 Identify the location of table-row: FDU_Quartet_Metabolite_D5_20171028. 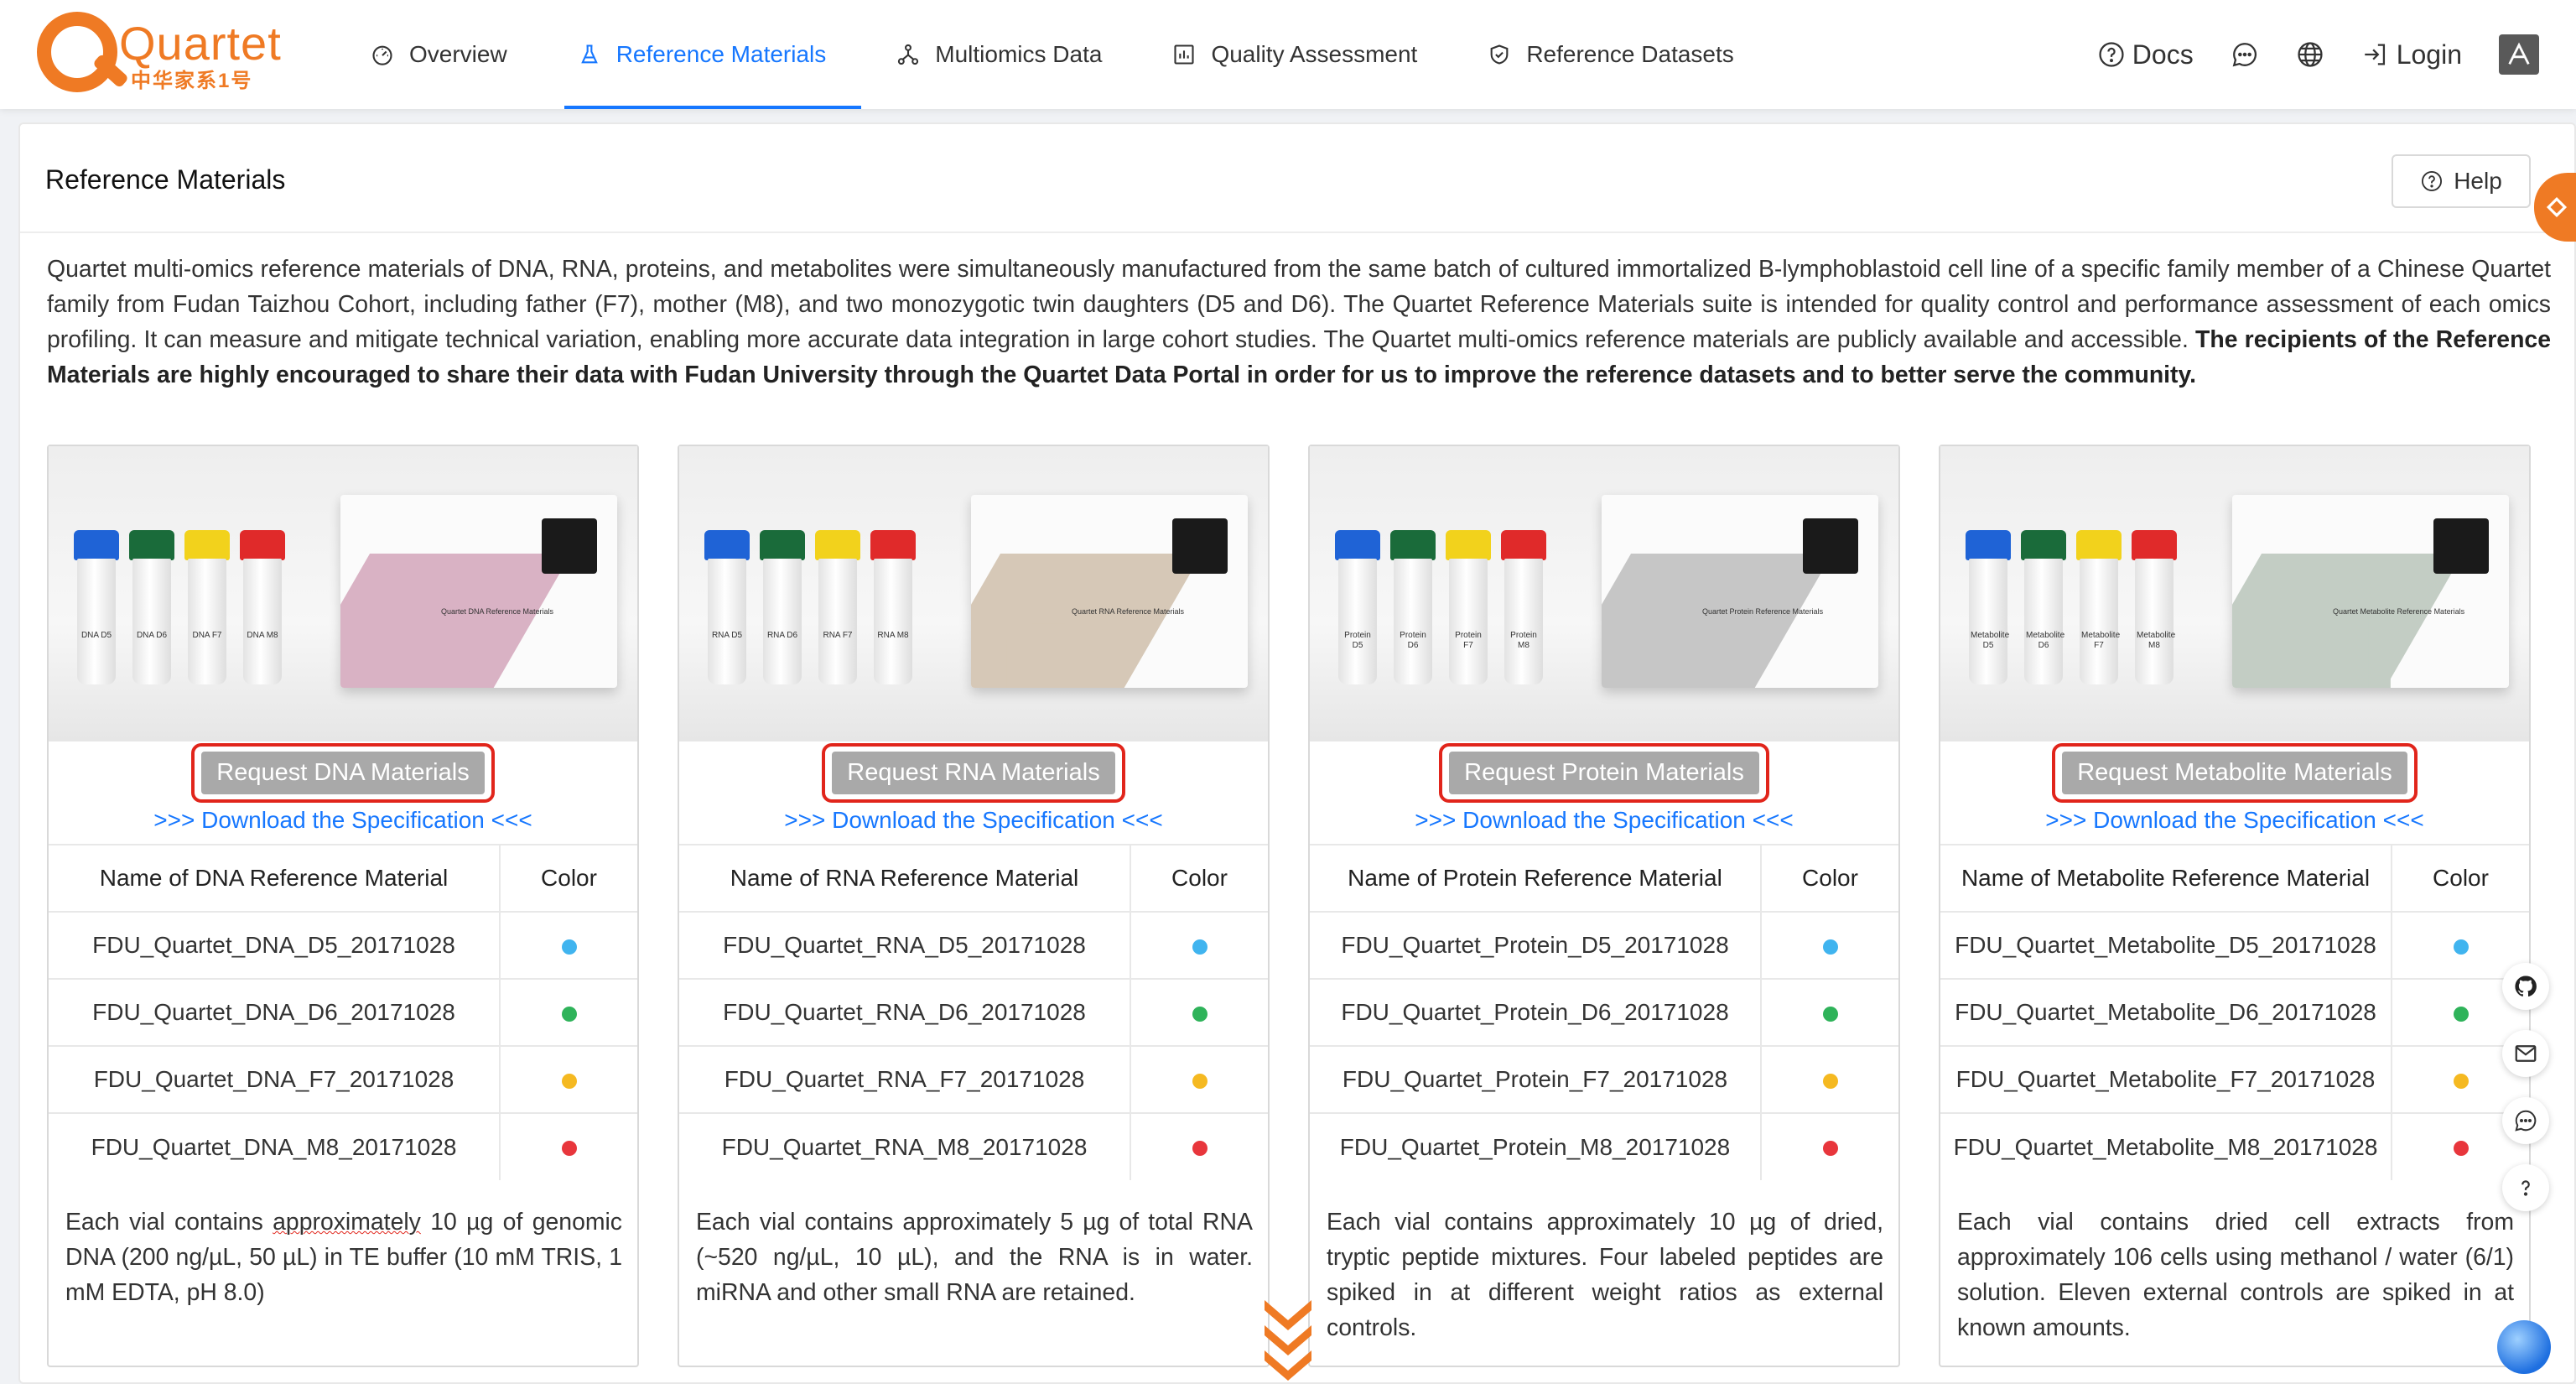
(2234, 945).